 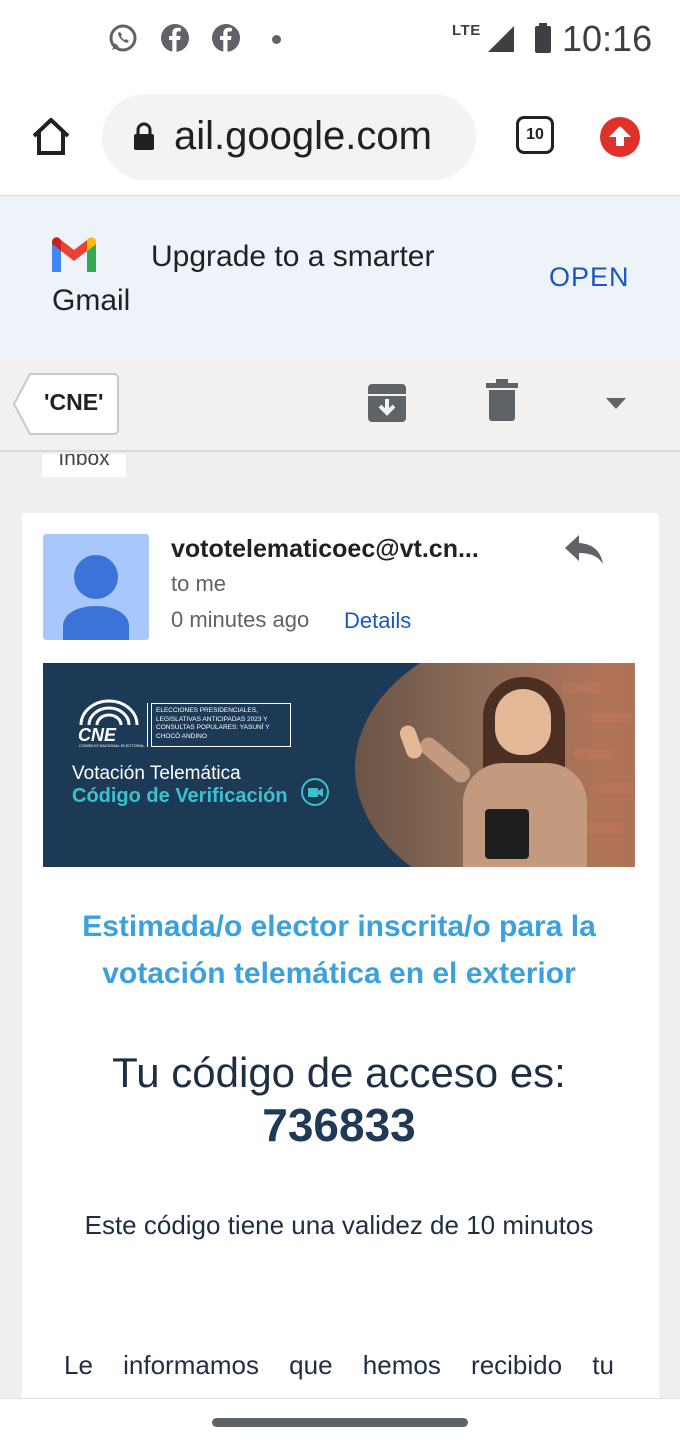 I want to click on home-gesture-handle, so click(x=340, y=1422).